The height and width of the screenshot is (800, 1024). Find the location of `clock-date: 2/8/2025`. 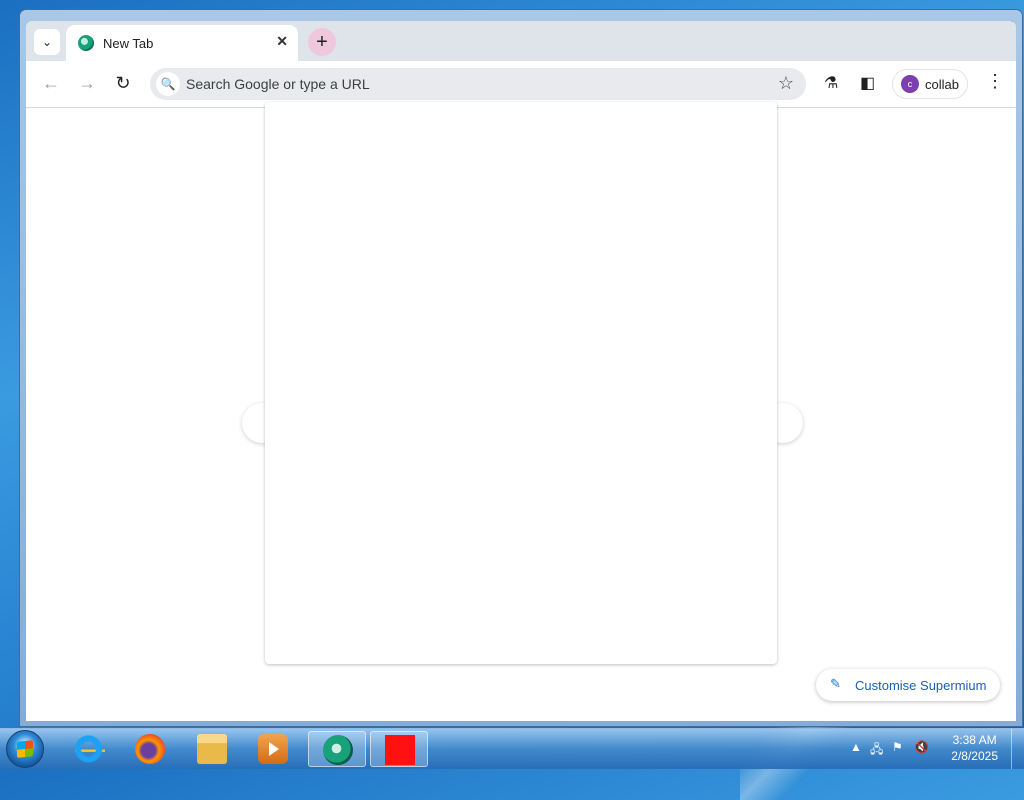

clock-date: 2/8/2025 is located at coordinates (974, 756).